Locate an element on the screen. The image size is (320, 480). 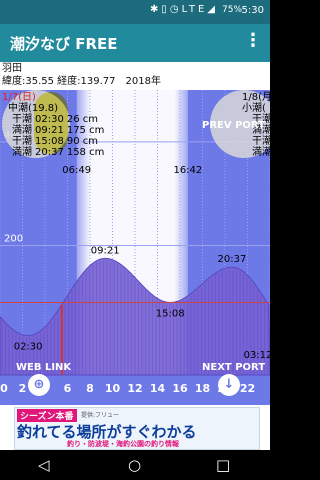
x-tick-label: 14 is located at coordinates (158, 388).